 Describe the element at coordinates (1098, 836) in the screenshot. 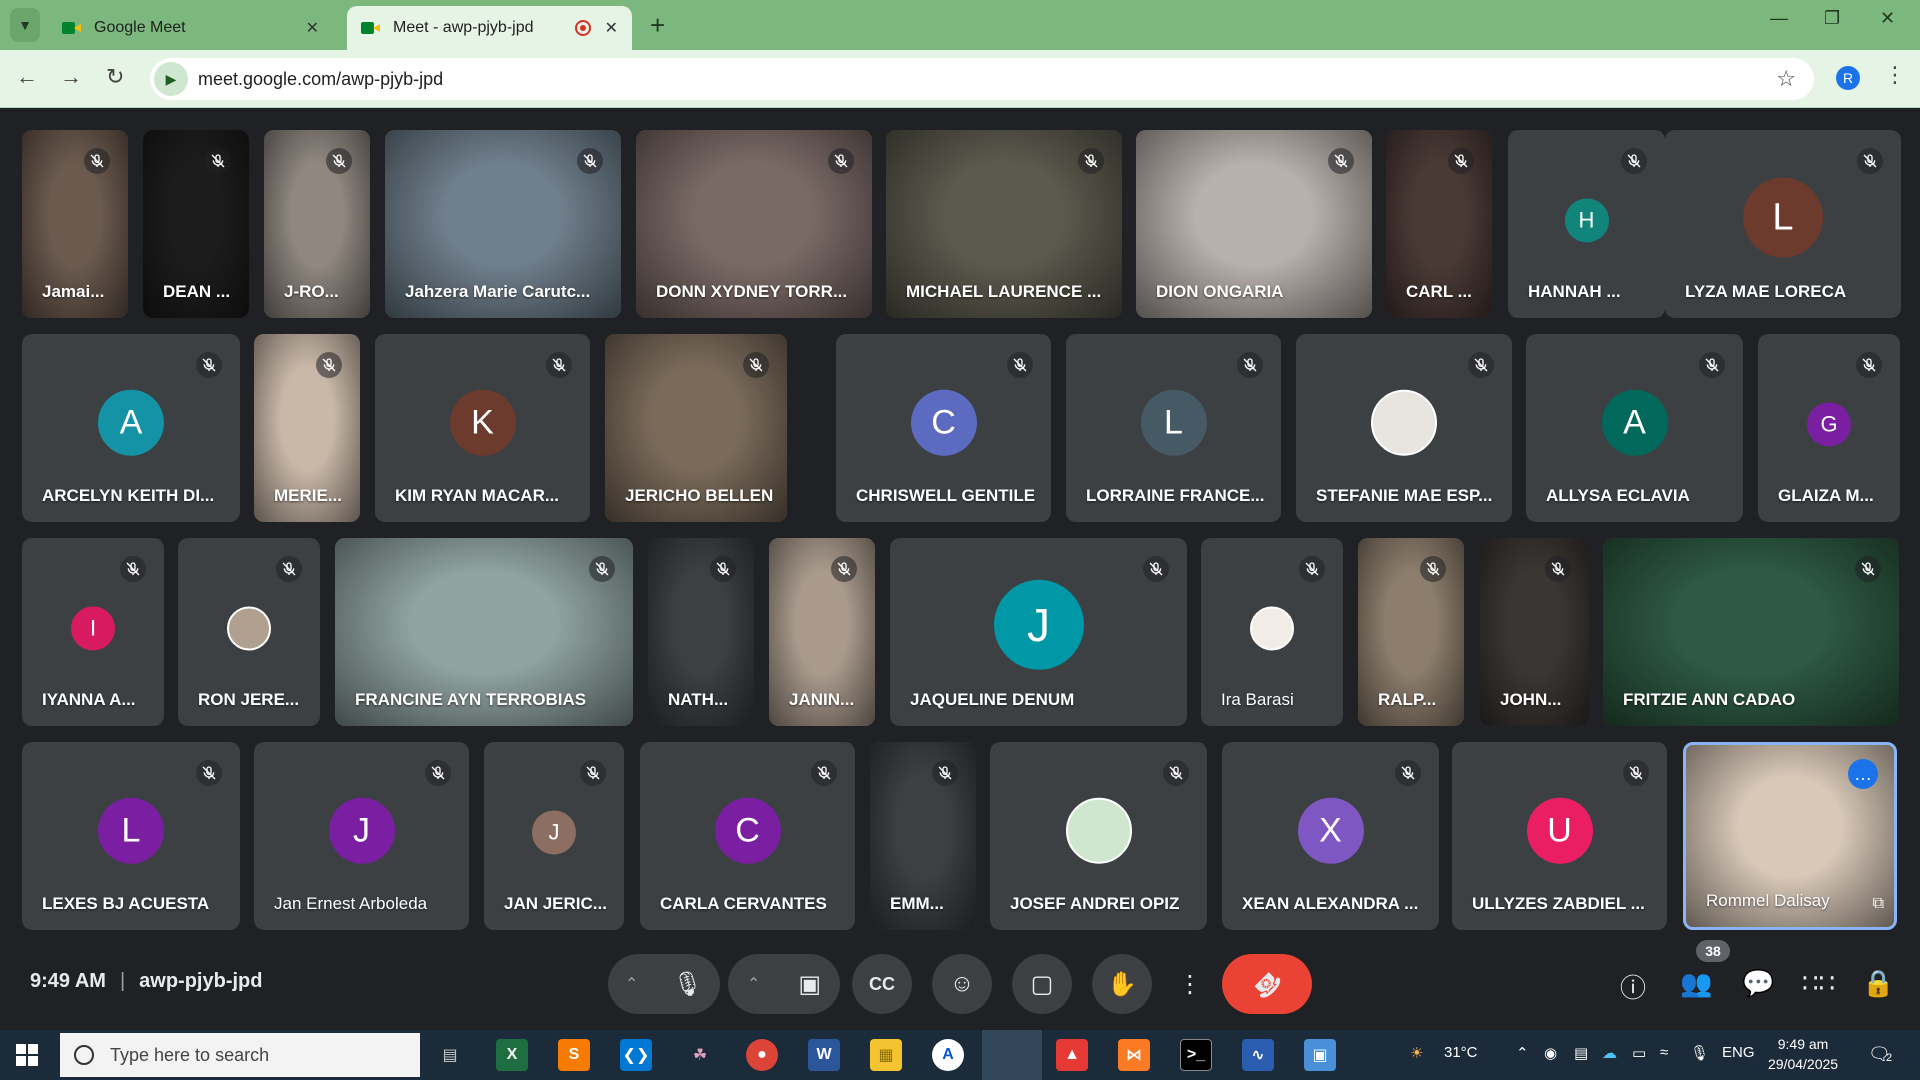

I see `participant-tile-josef-andrei-opiz: JOSEF ANDREI OPIZ` at that location.